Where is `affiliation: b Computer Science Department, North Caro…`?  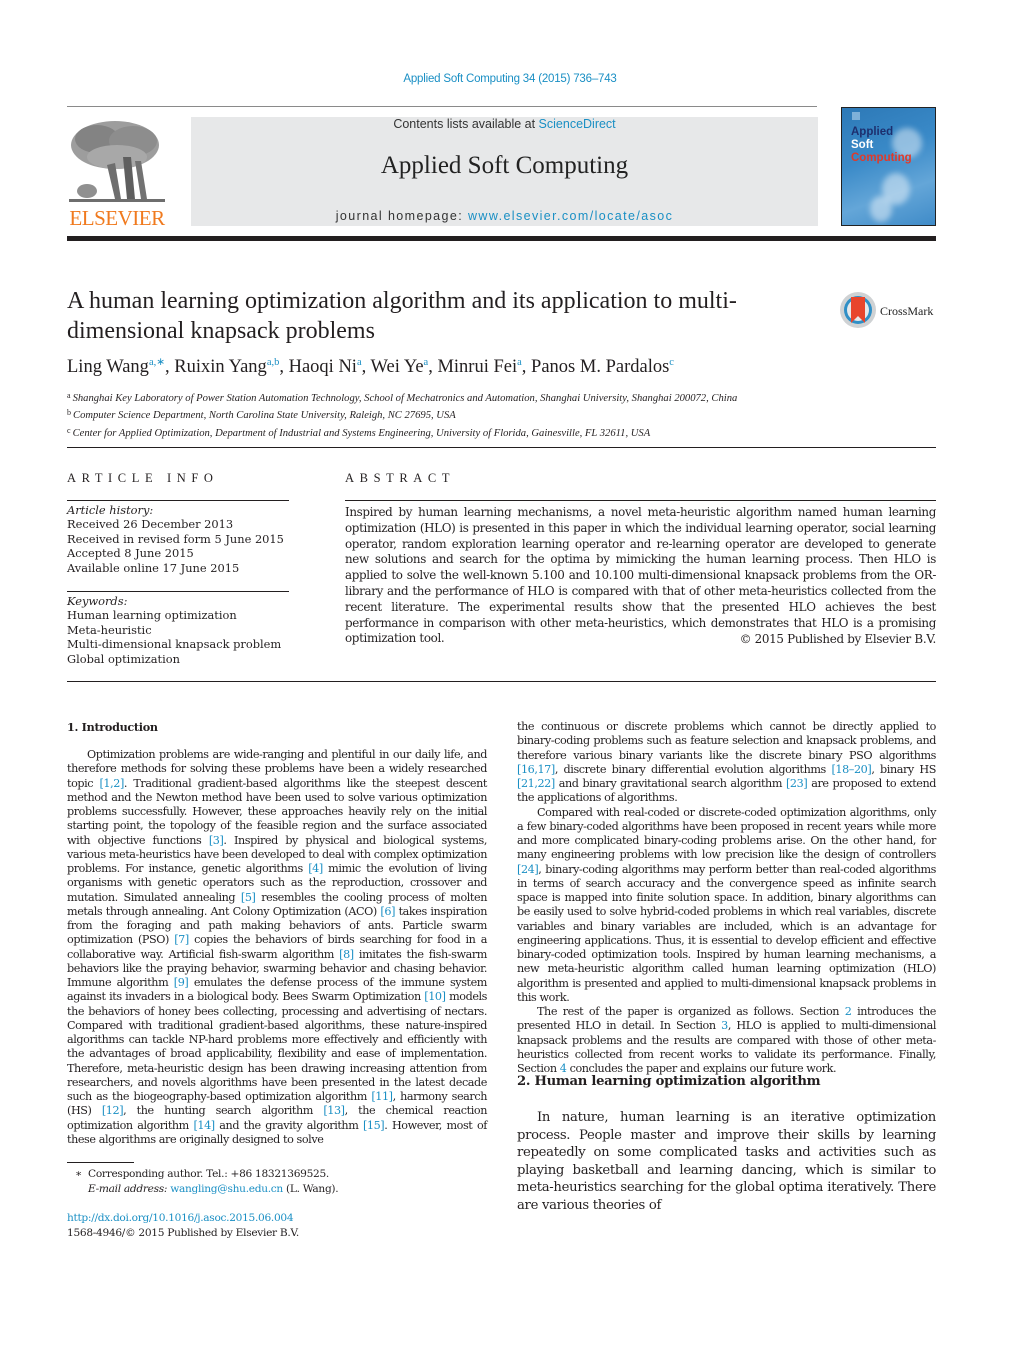
affiliation: b Computer Science Department, North Caro… is located at coordinates (402, 414).